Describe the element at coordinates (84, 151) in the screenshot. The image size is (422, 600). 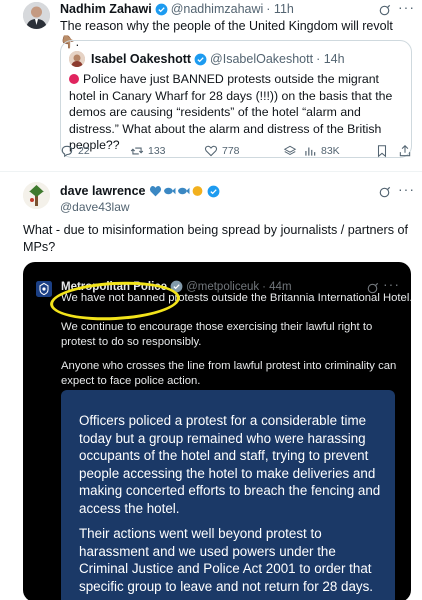
I see `reply-count: 22` at that location.